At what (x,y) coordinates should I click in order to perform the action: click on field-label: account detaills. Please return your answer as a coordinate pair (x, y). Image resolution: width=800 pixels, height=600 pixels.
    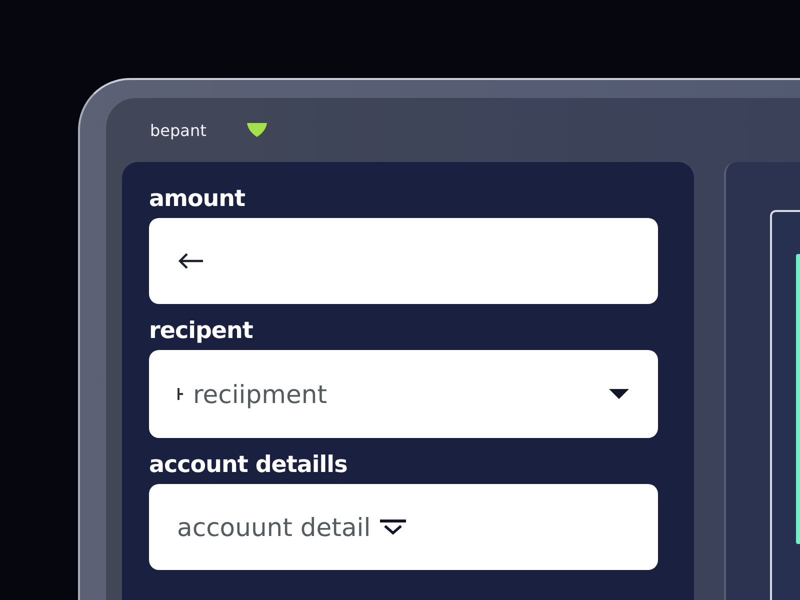
    Looking at the image, I should click on (248, 465).